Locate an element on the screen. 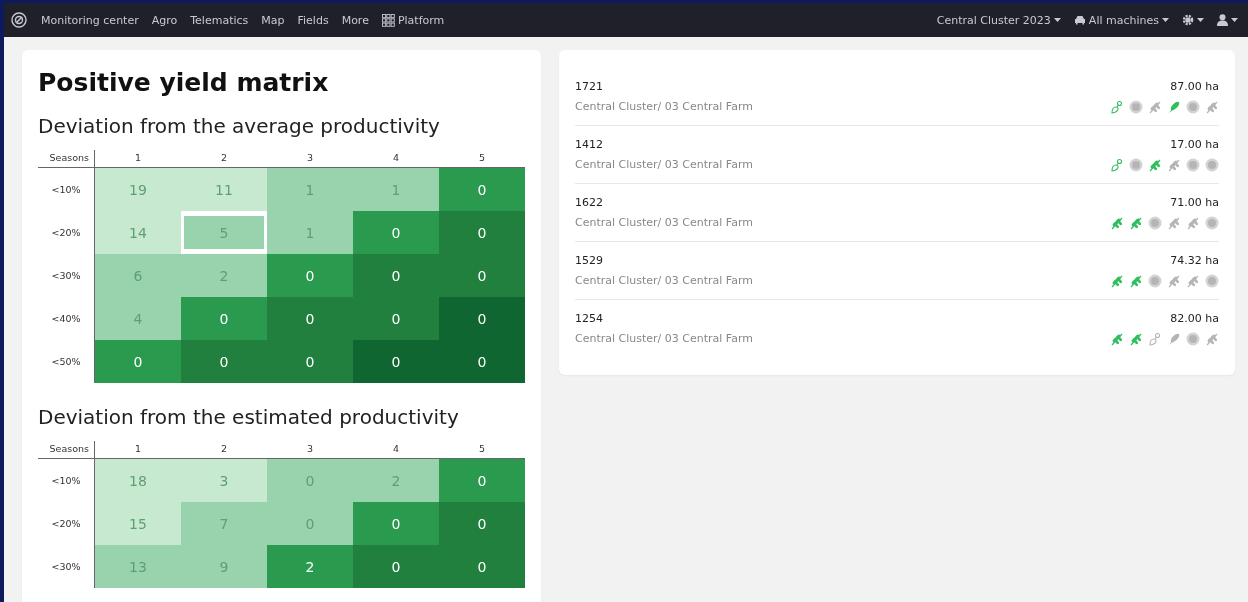 Image resolution: width=1248 pixels, height=602 pixels. settings-icon is located at coordinates (1188, 20).